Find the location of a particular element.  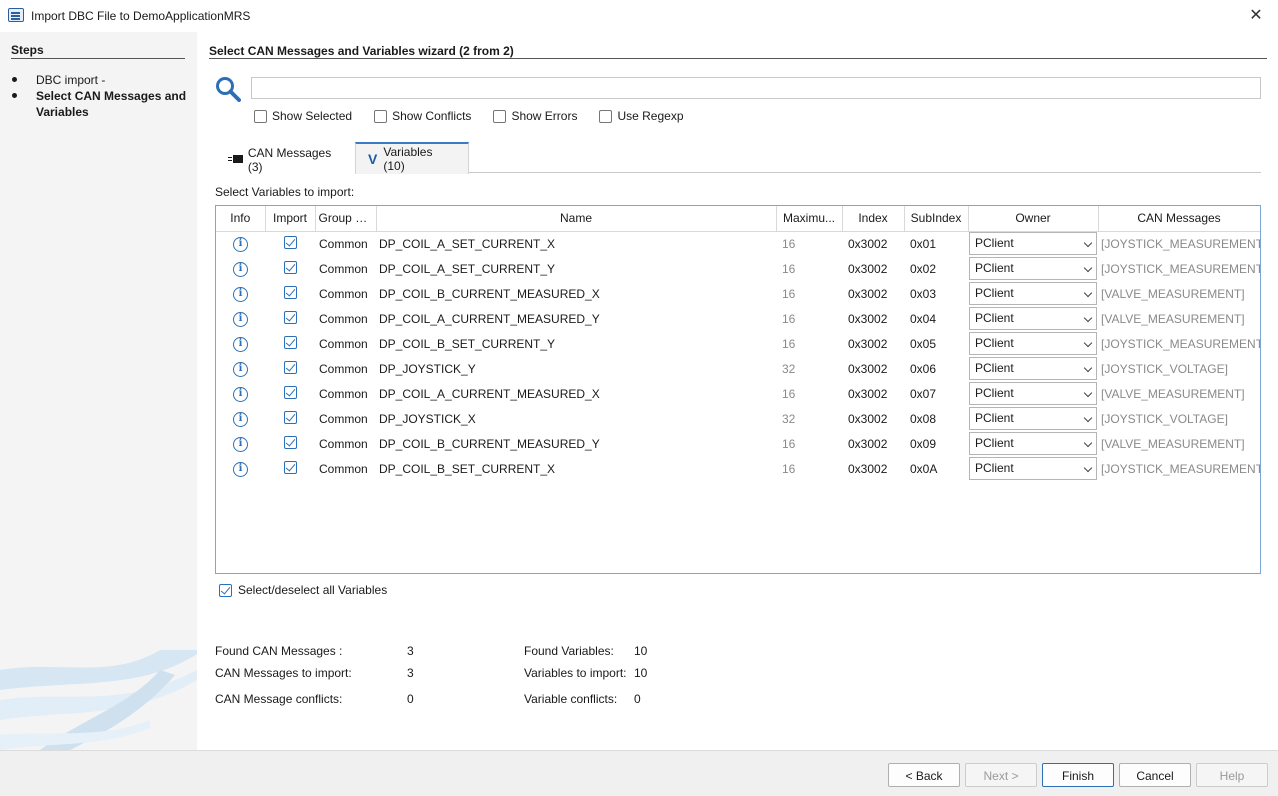

step-item: Select CAN Messages and Variables is located at coordinates (102, 104).